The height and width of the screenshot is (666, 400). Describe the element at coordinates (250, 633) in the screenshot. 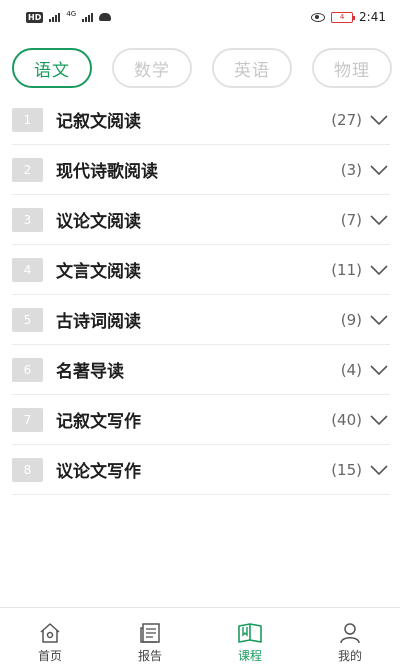

I see `course-book-icon` at that location.